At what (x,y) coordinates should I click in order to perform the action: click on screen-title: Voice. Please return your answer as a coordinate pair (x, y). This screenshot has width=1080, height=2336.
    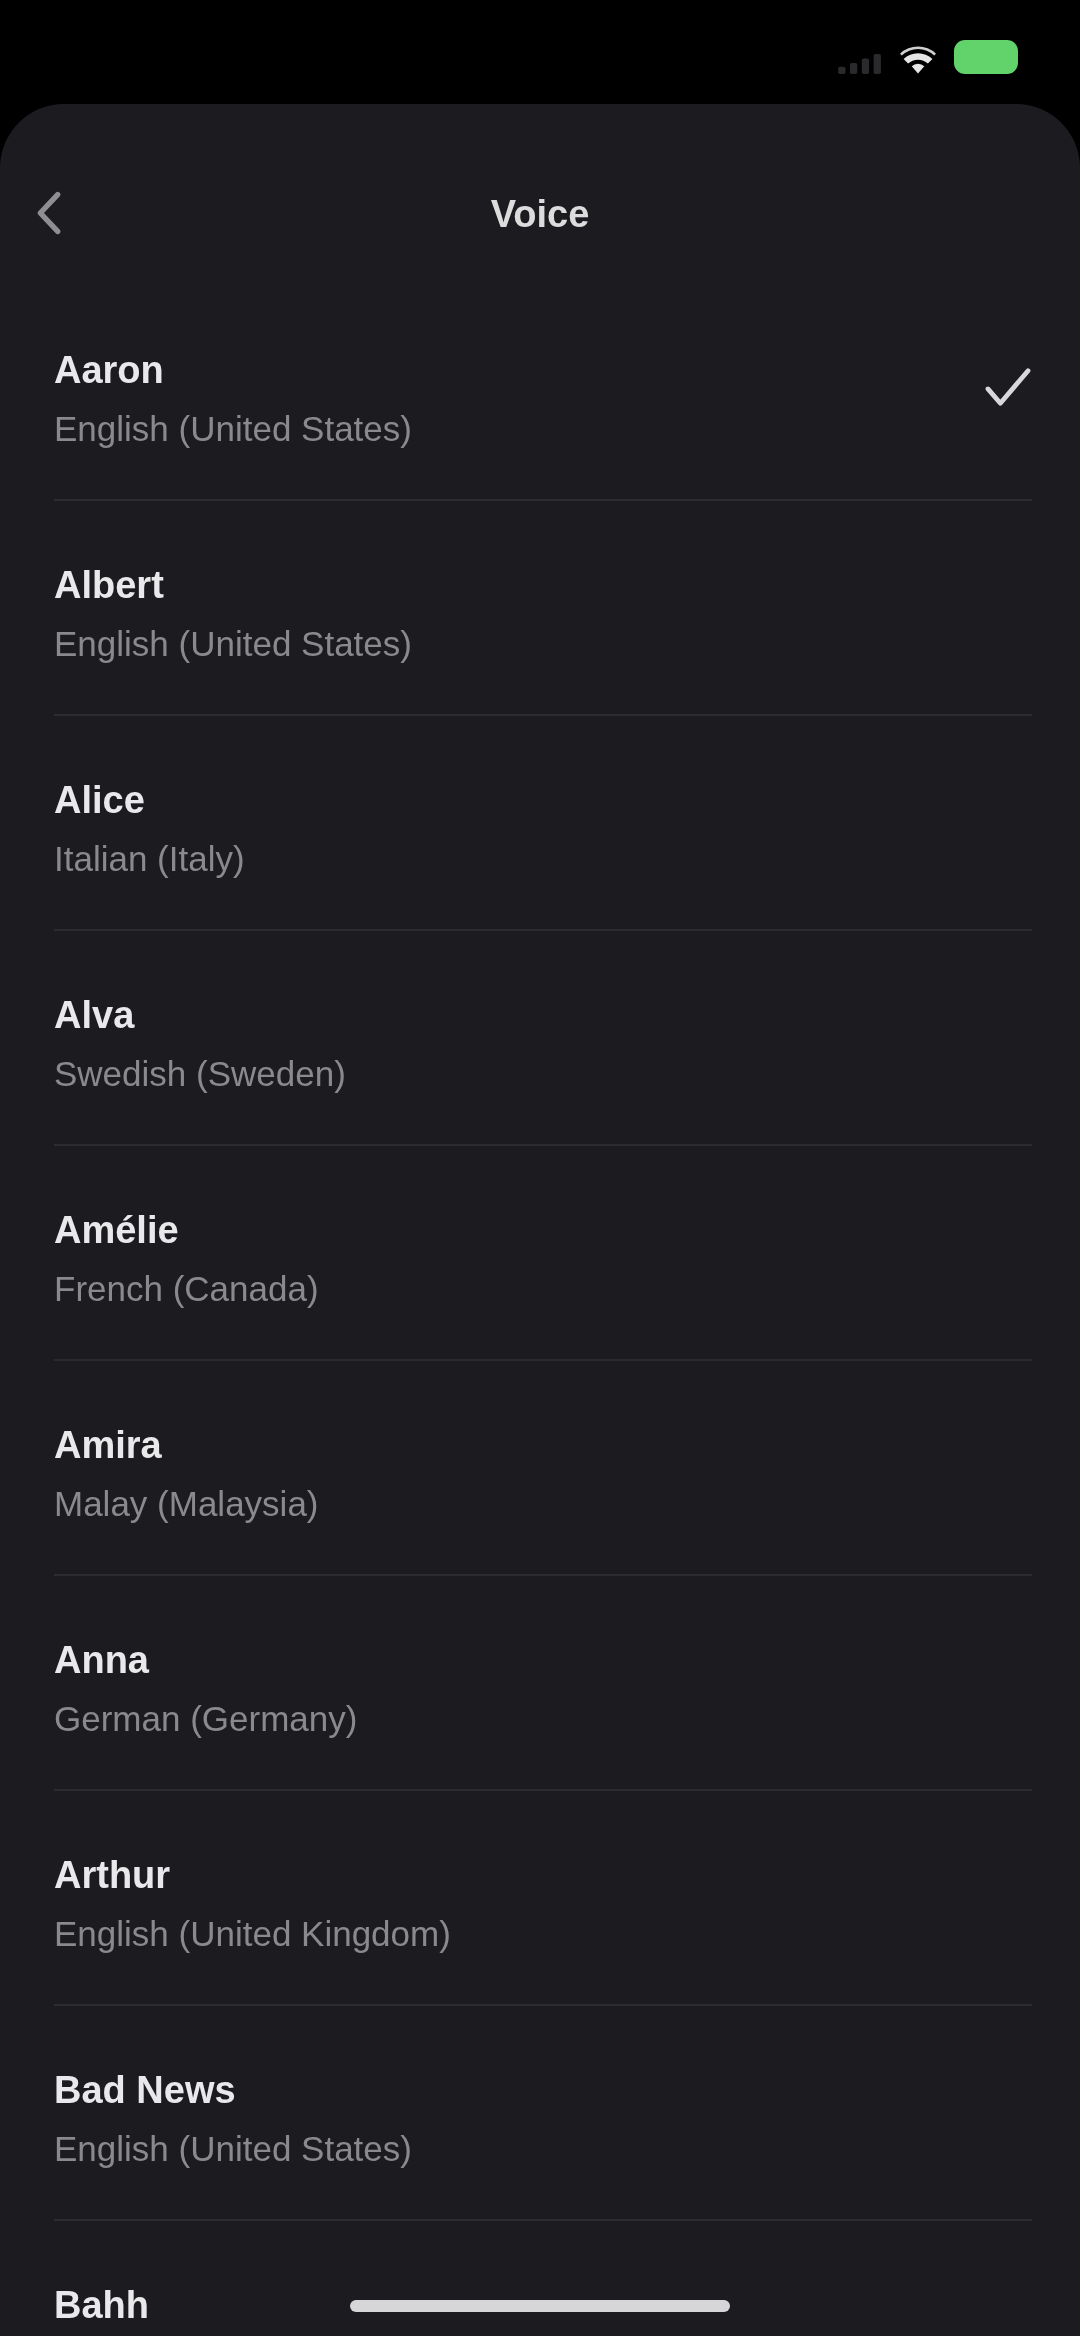
    Looking at the image, I should click on (540, 214).